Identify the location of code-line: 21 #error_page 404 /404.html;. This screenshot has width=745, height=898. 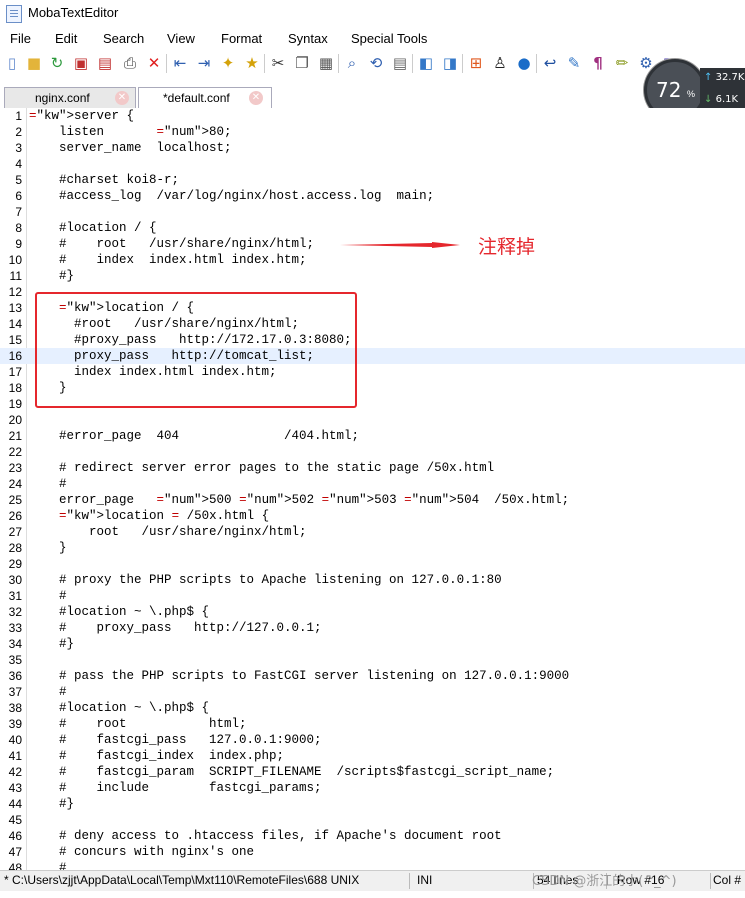
(372, 436).